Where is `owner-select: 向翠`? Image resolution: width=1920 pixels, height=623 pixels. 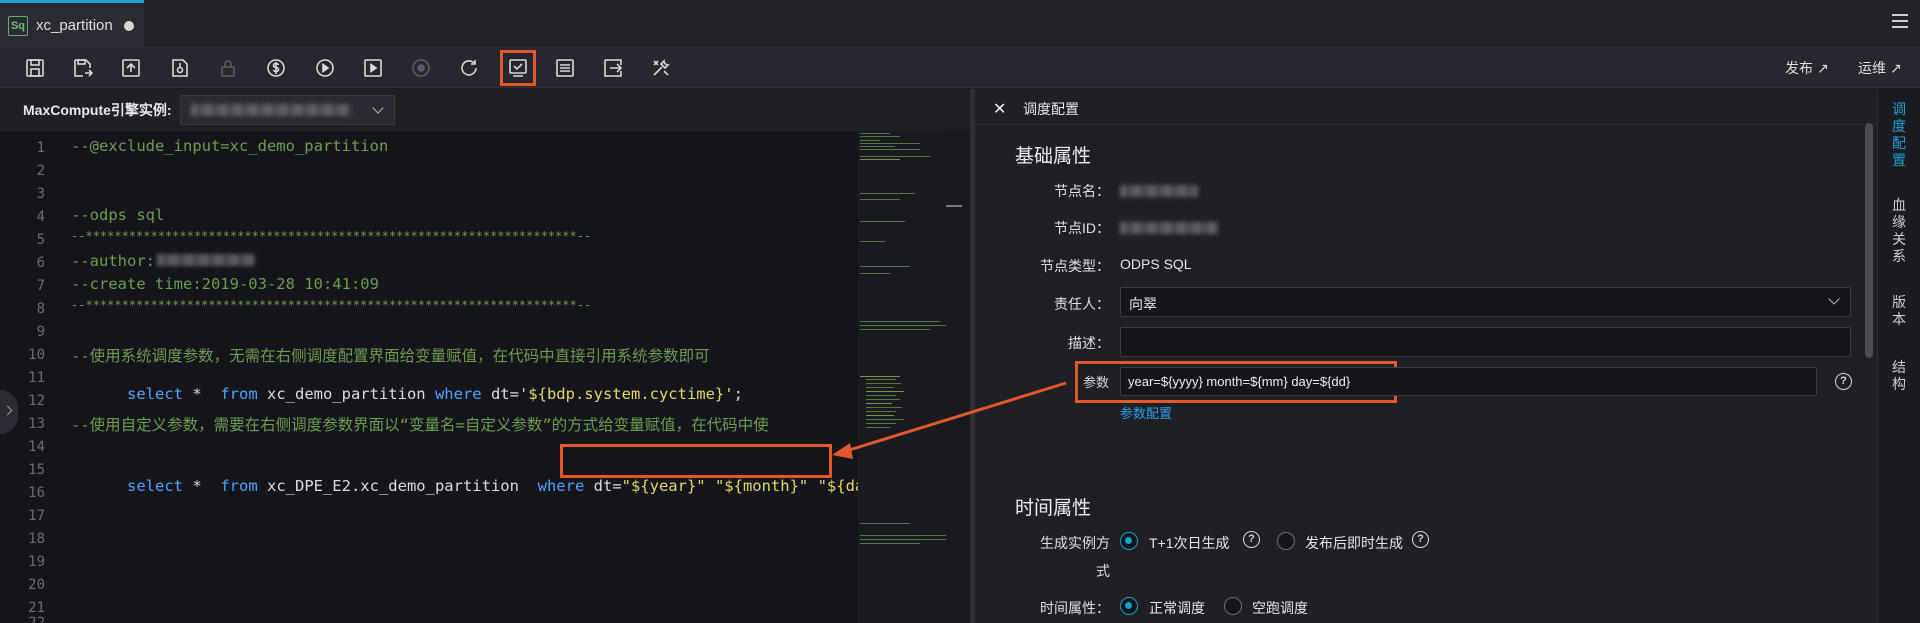 owner-select: 向翠 is located at coordinates (1485, 302).